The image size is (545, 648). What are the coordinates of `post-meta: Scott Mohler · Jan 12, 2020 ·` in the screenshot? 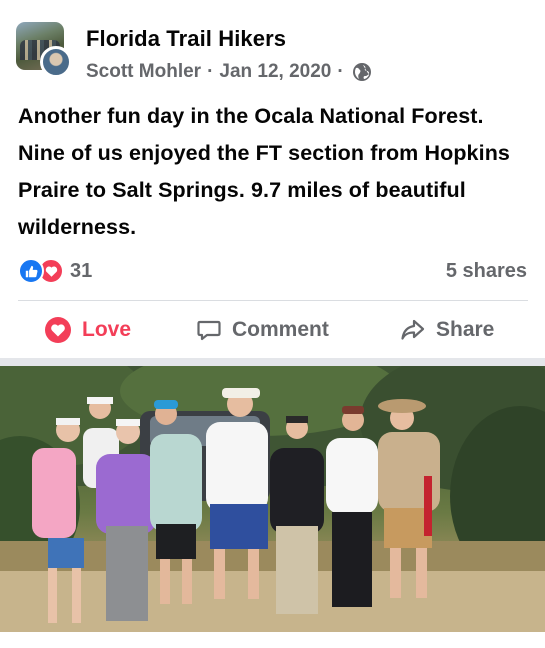 It's located at (229, 72).